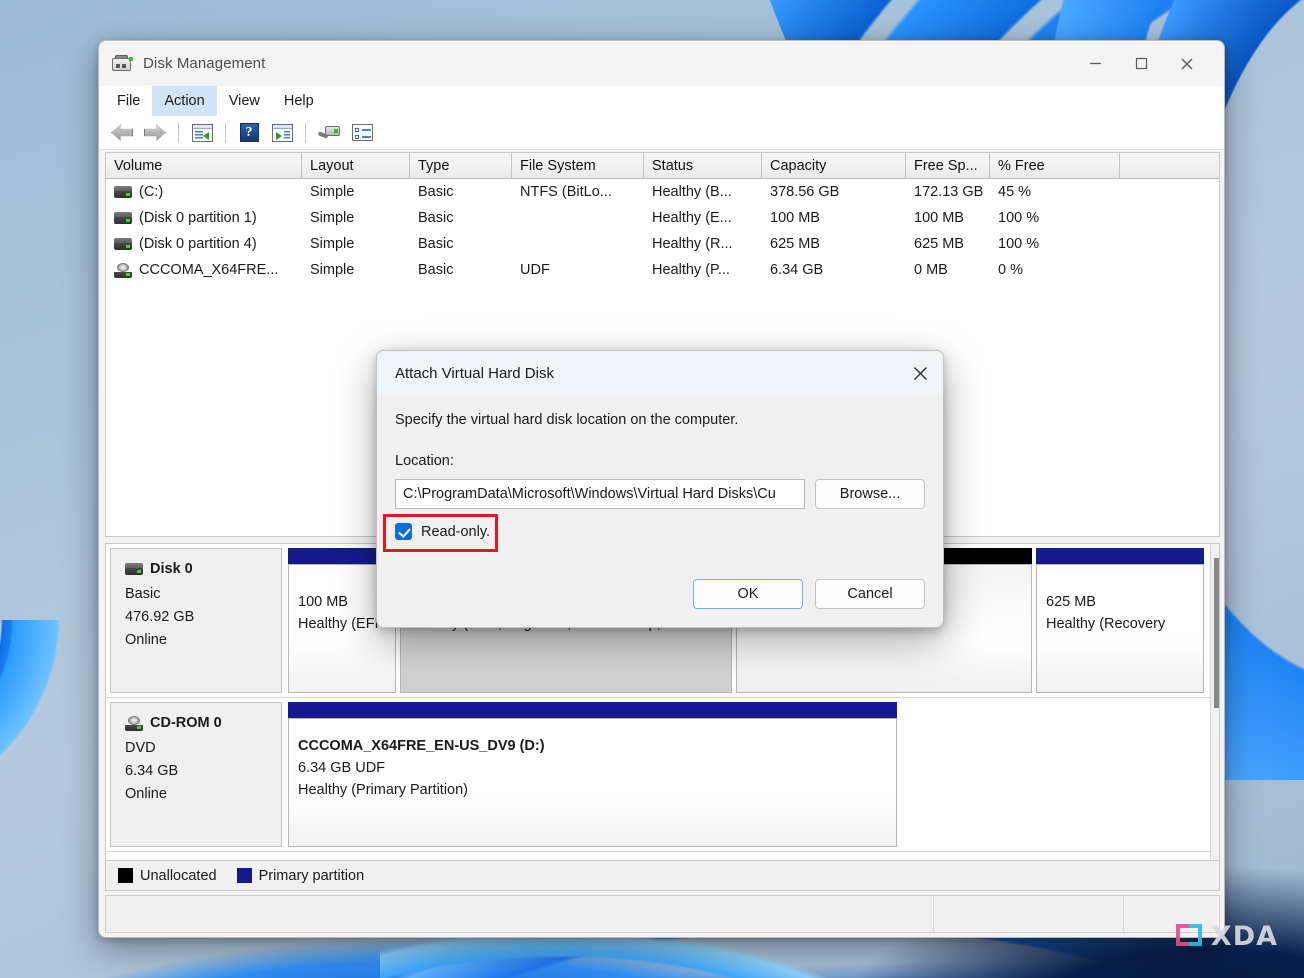 The height and width of the screenshot is (978, 1304). What do you see at coordinates (834, 165) in the screenshot?
I see `column-header-capacity: Capacity` at bounding box center [834, 165].